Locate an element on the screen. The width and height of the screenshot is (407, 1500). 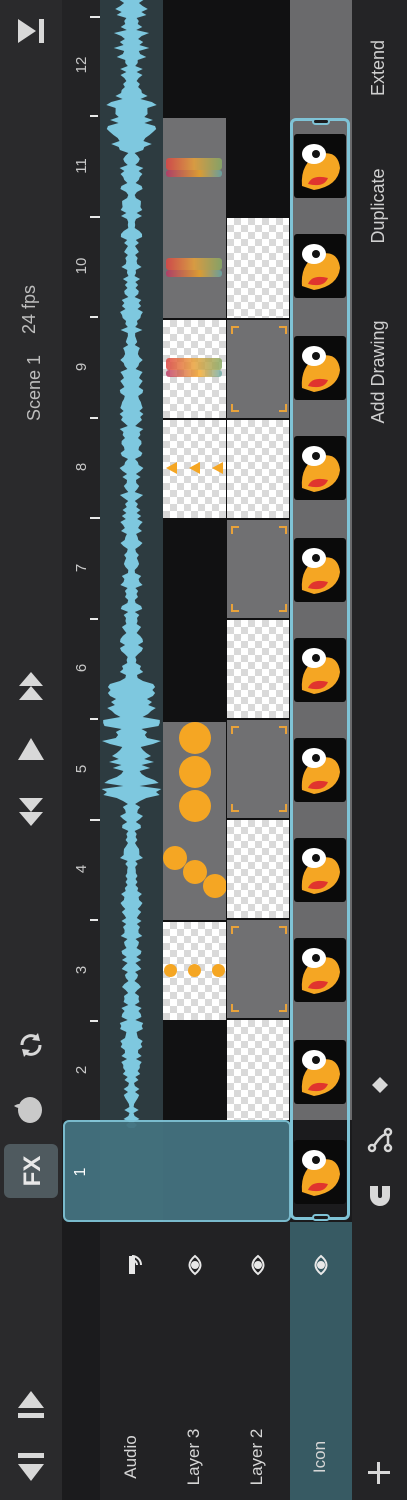
ruler-label: 12 is located at coordinates (81, 65).